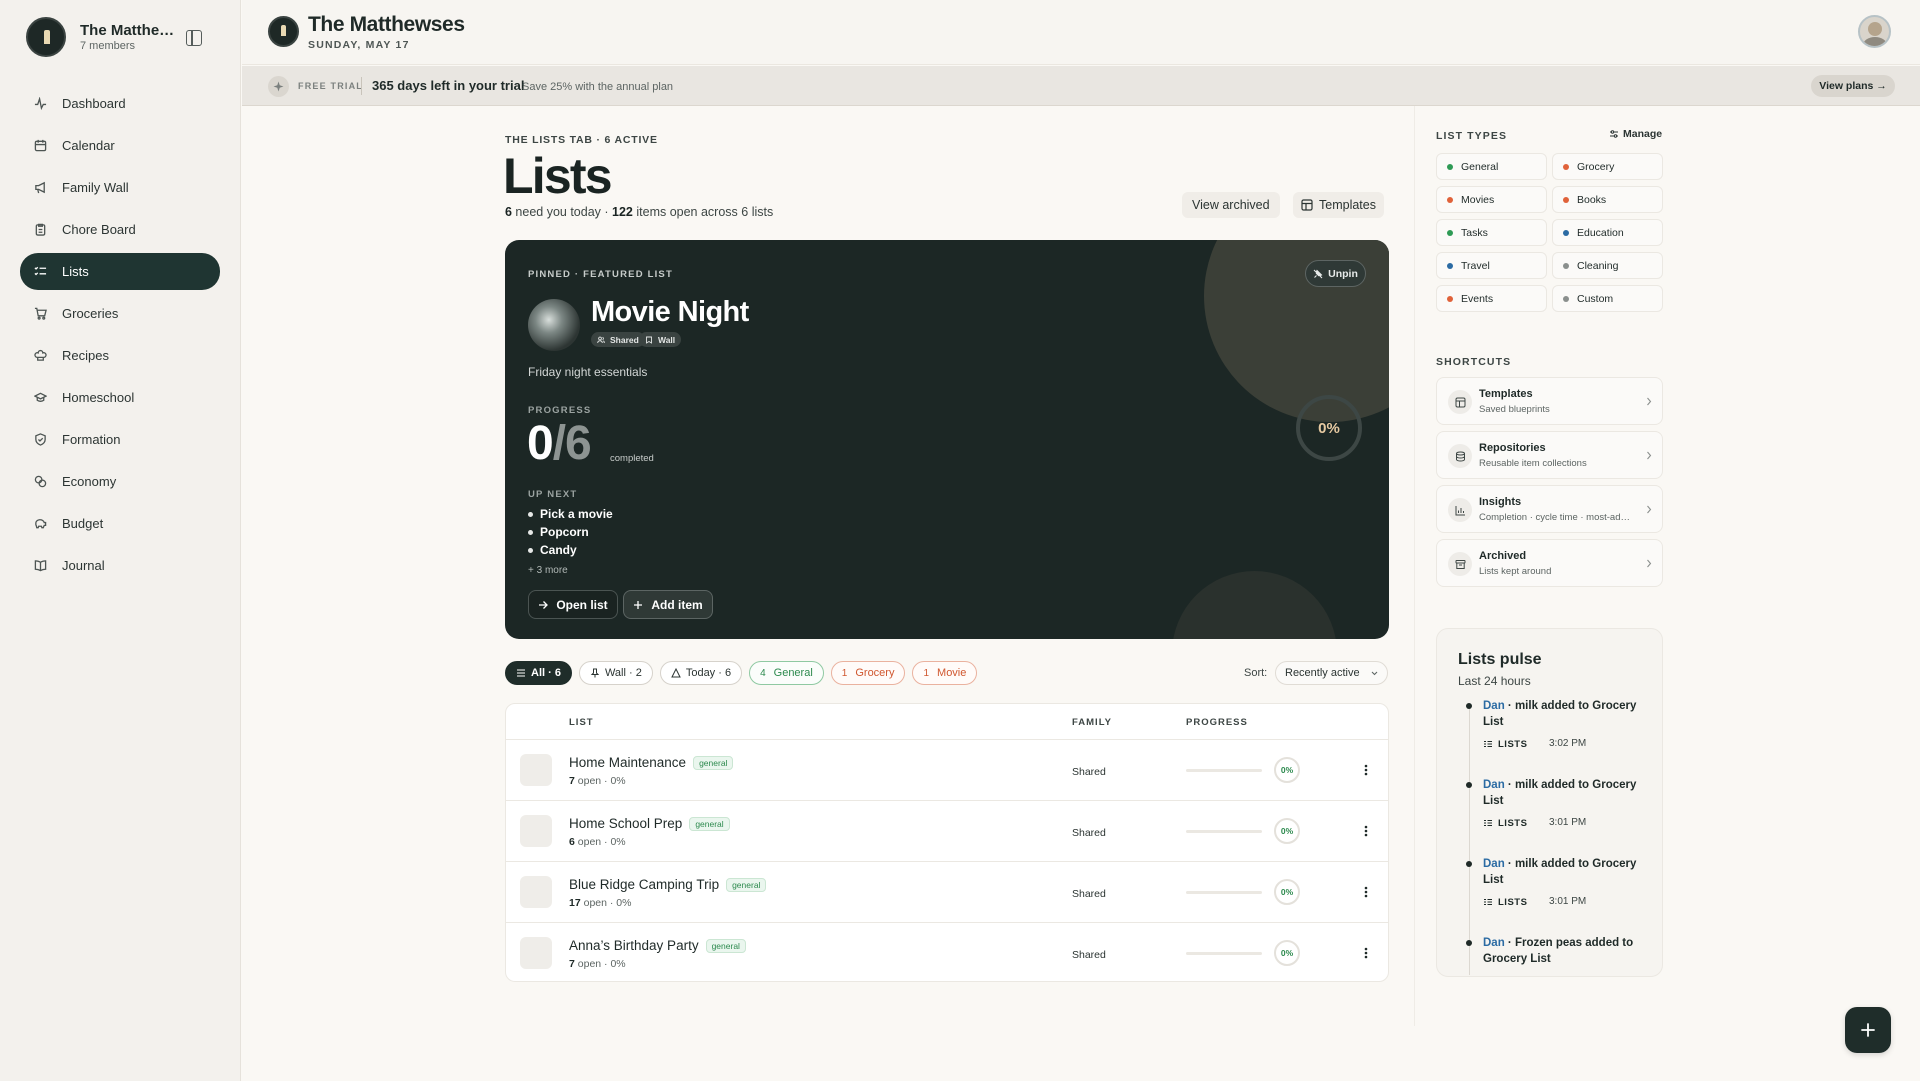 This screenshot has height=1081, width=1920. Describe the element at coordinates (548, 570) in the screenshot. I see `more-items: + 3 more` at that location.